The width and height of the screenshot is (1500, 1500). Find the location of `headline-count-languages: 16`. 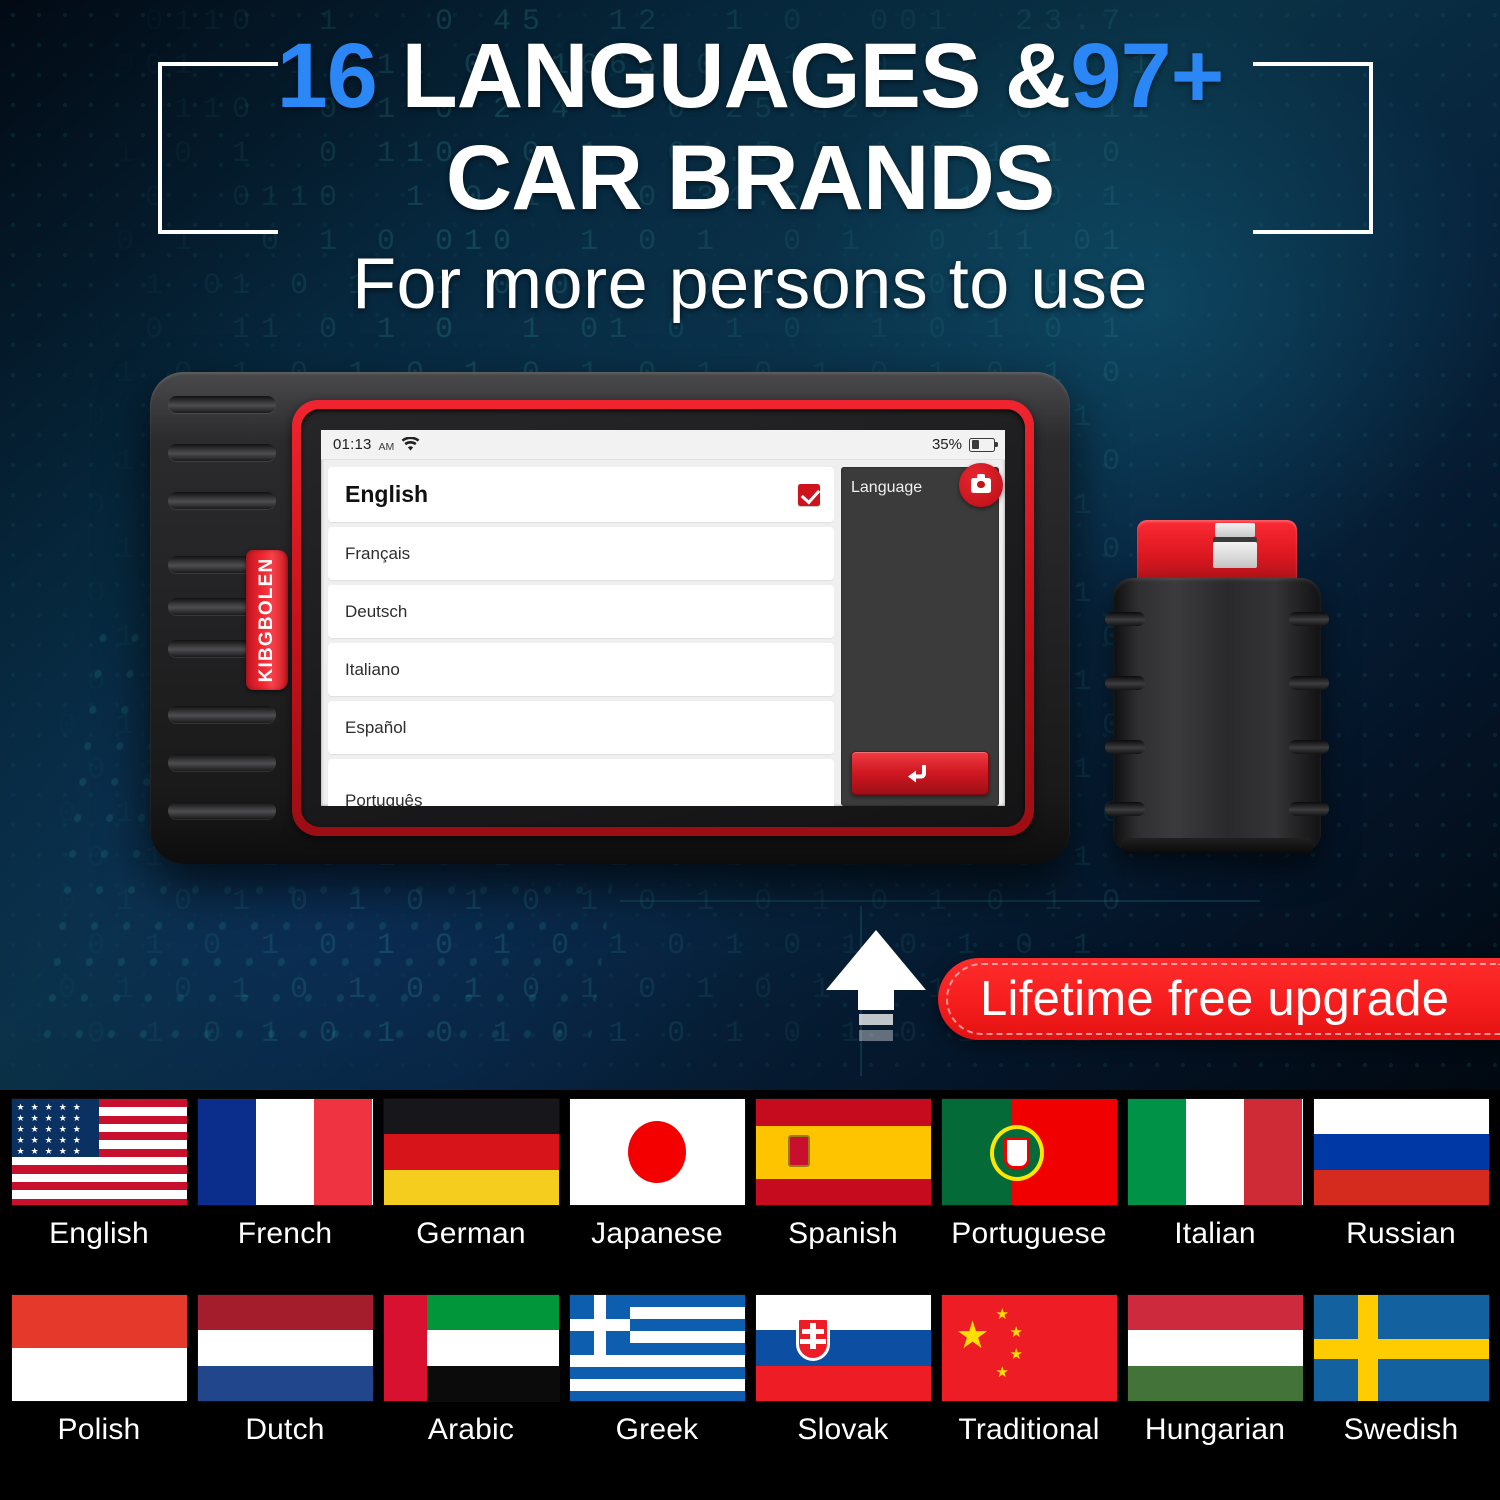

headline-count-languages: 16 is located at coordinates (327, 76).